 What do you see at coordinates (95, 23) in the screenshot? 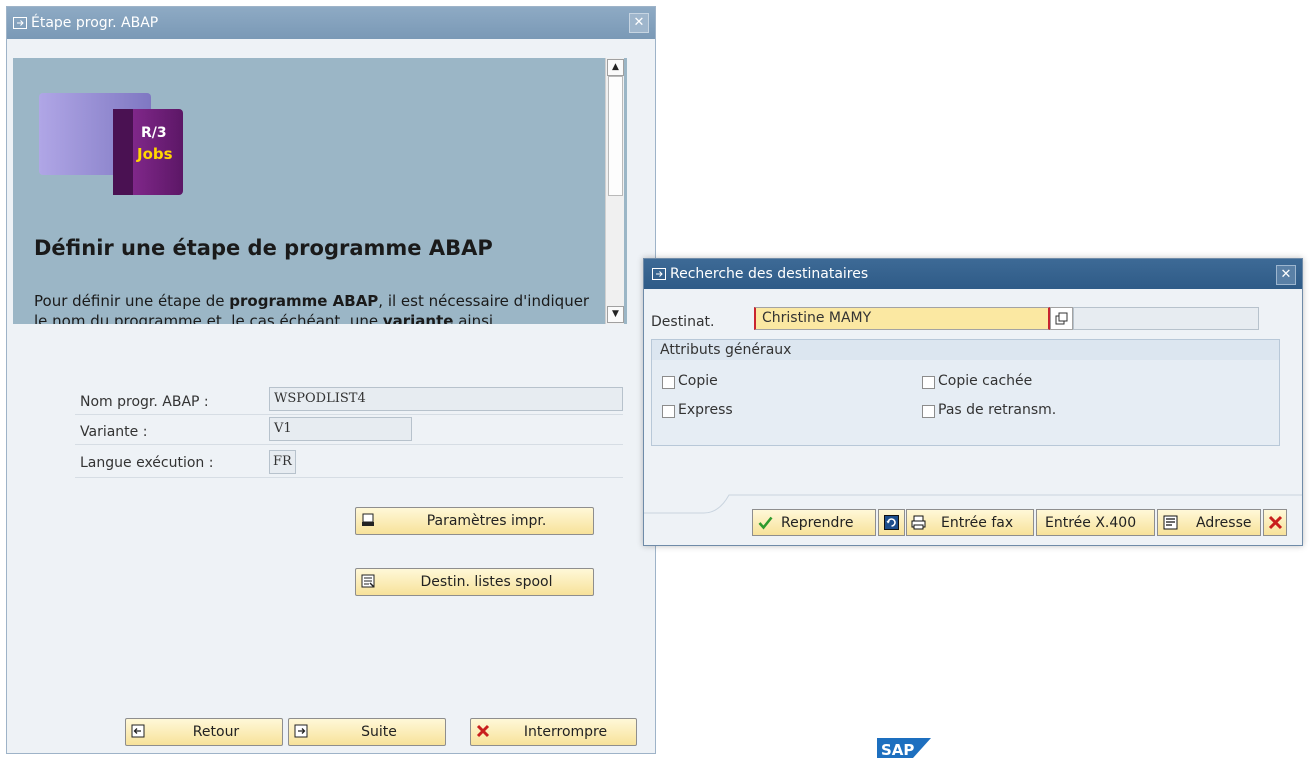
I see `dialog-title: Étape progr. ABAP` at bounding box center [95, 23].